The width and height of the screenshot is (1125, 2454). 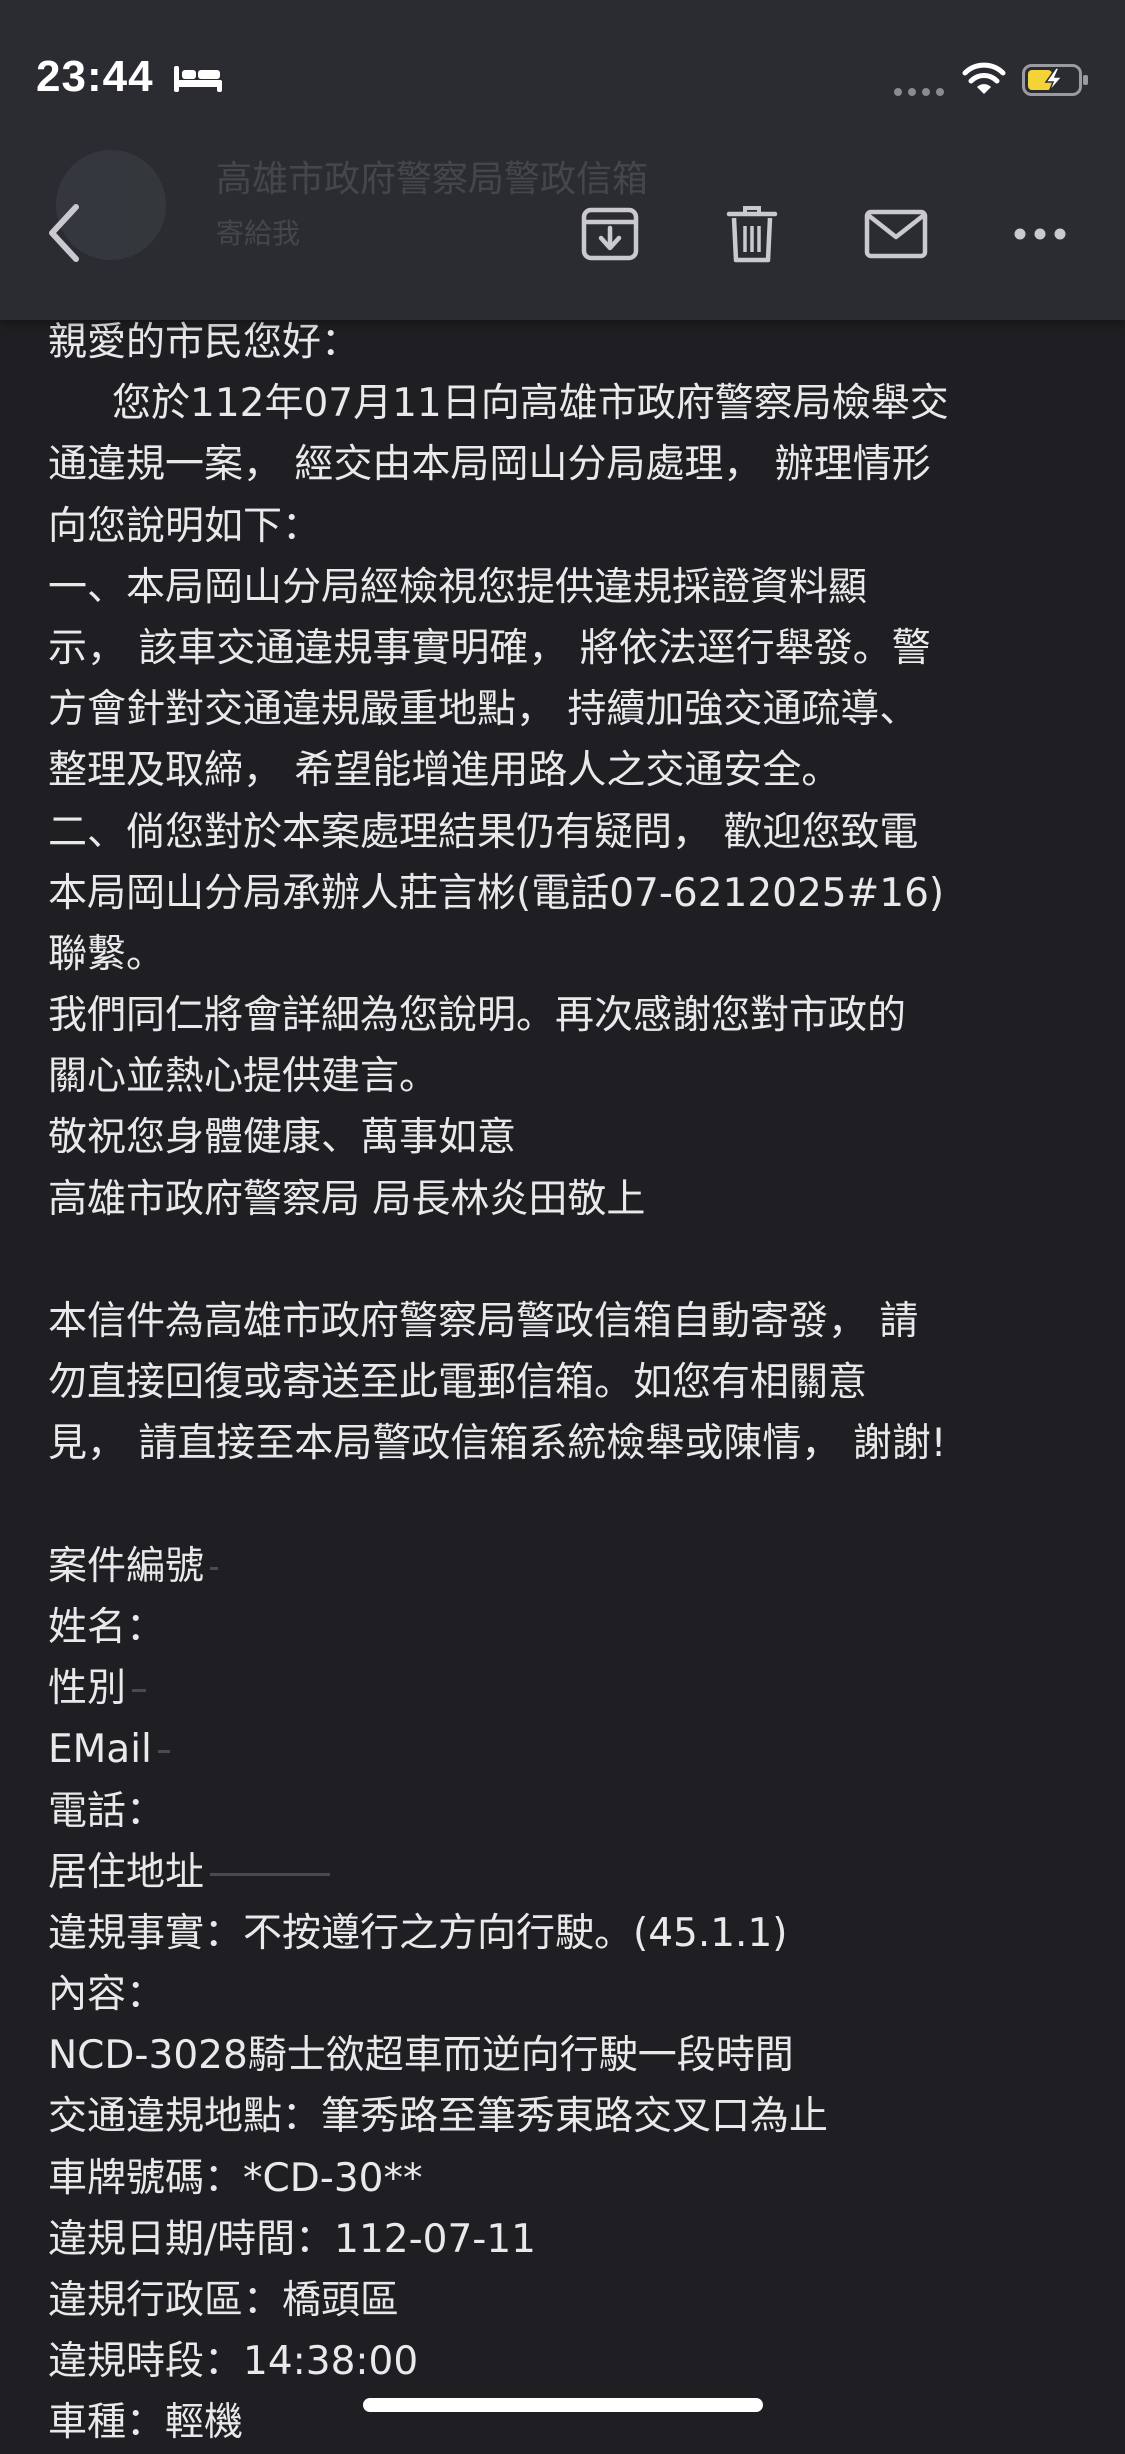 I want to click on signature: 高雄市政府警察局 局長林炎田敬上, so click(x=347, y=1199).